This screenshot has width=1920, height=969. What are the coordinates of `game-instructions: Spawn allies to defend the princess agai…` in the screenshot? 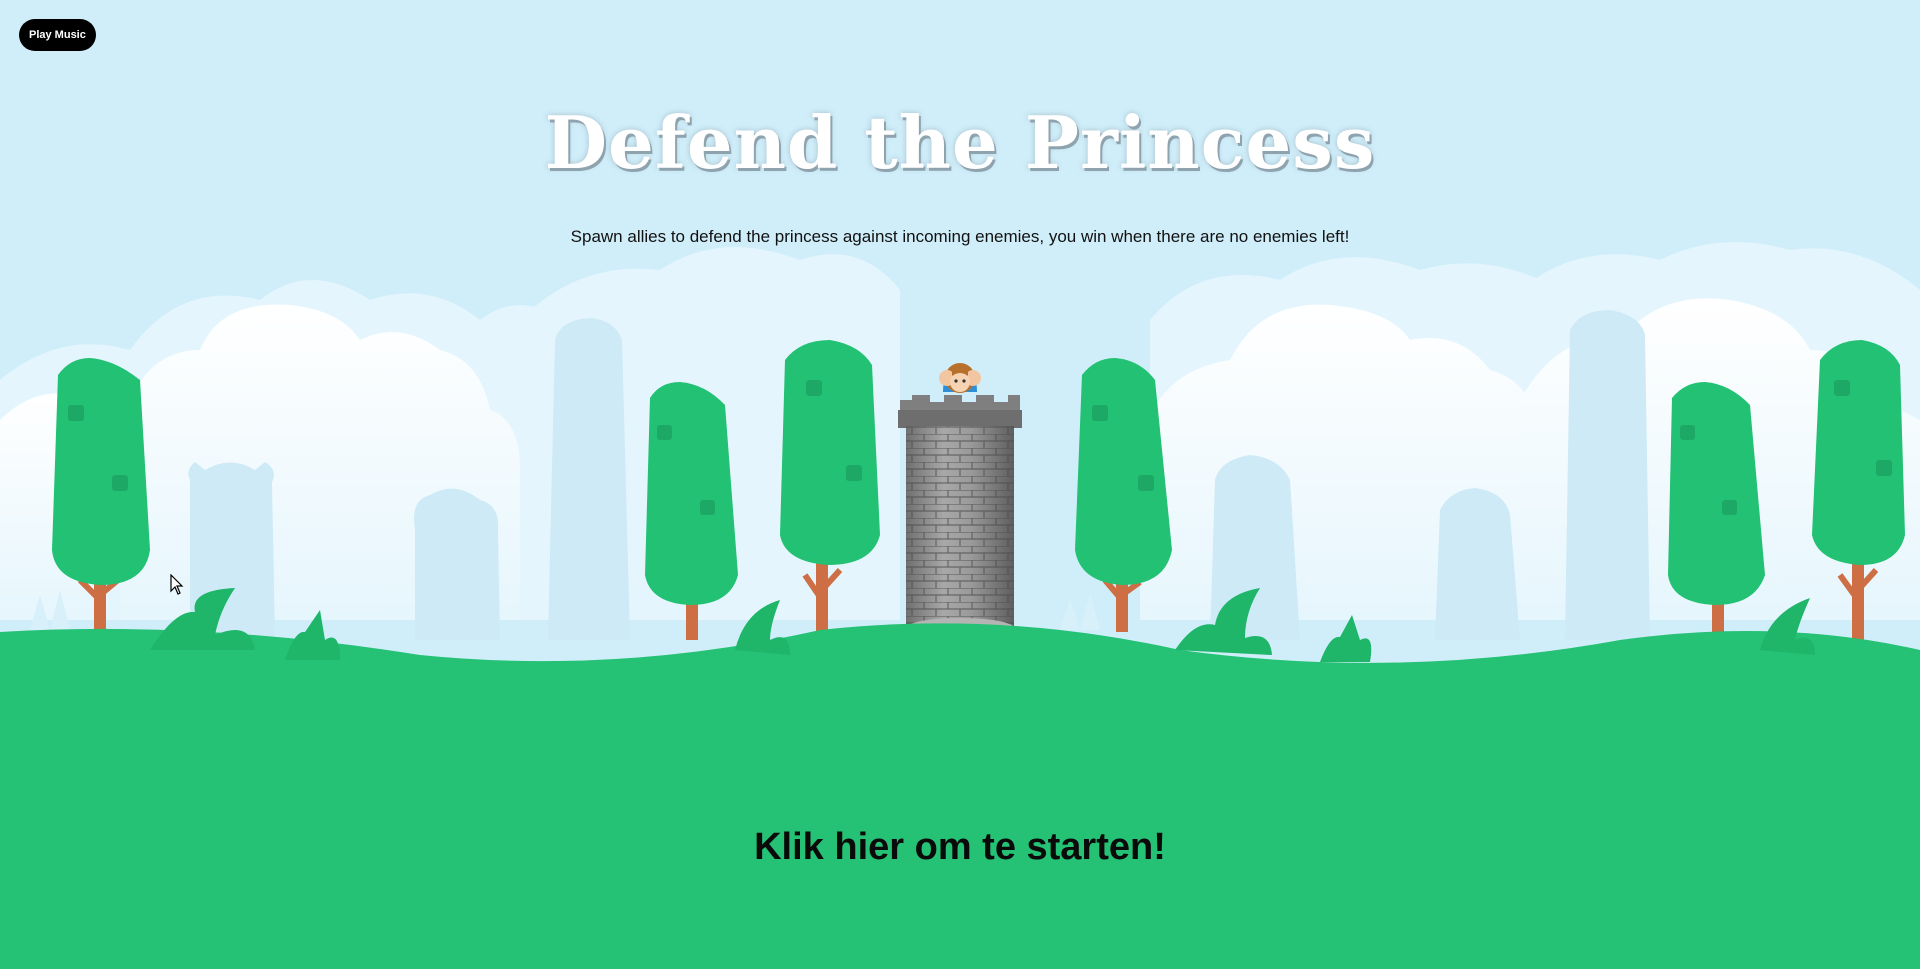 It's located at (960, 236).